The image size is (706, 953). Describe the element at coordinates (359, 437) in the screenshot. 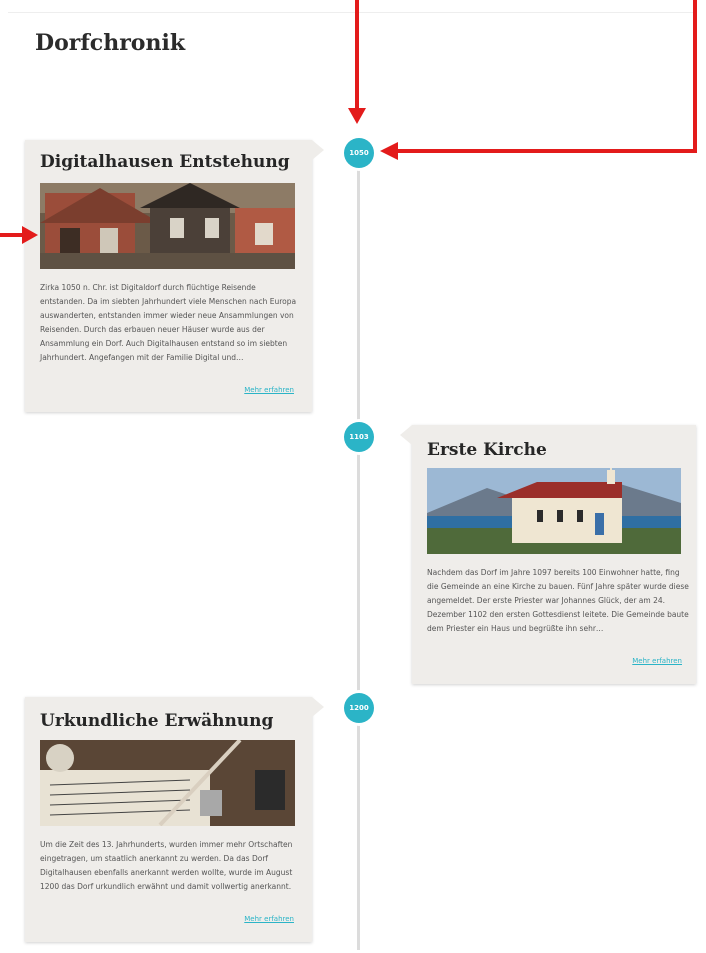

I see `timeline-year-badge-1103: 1103` at that location.